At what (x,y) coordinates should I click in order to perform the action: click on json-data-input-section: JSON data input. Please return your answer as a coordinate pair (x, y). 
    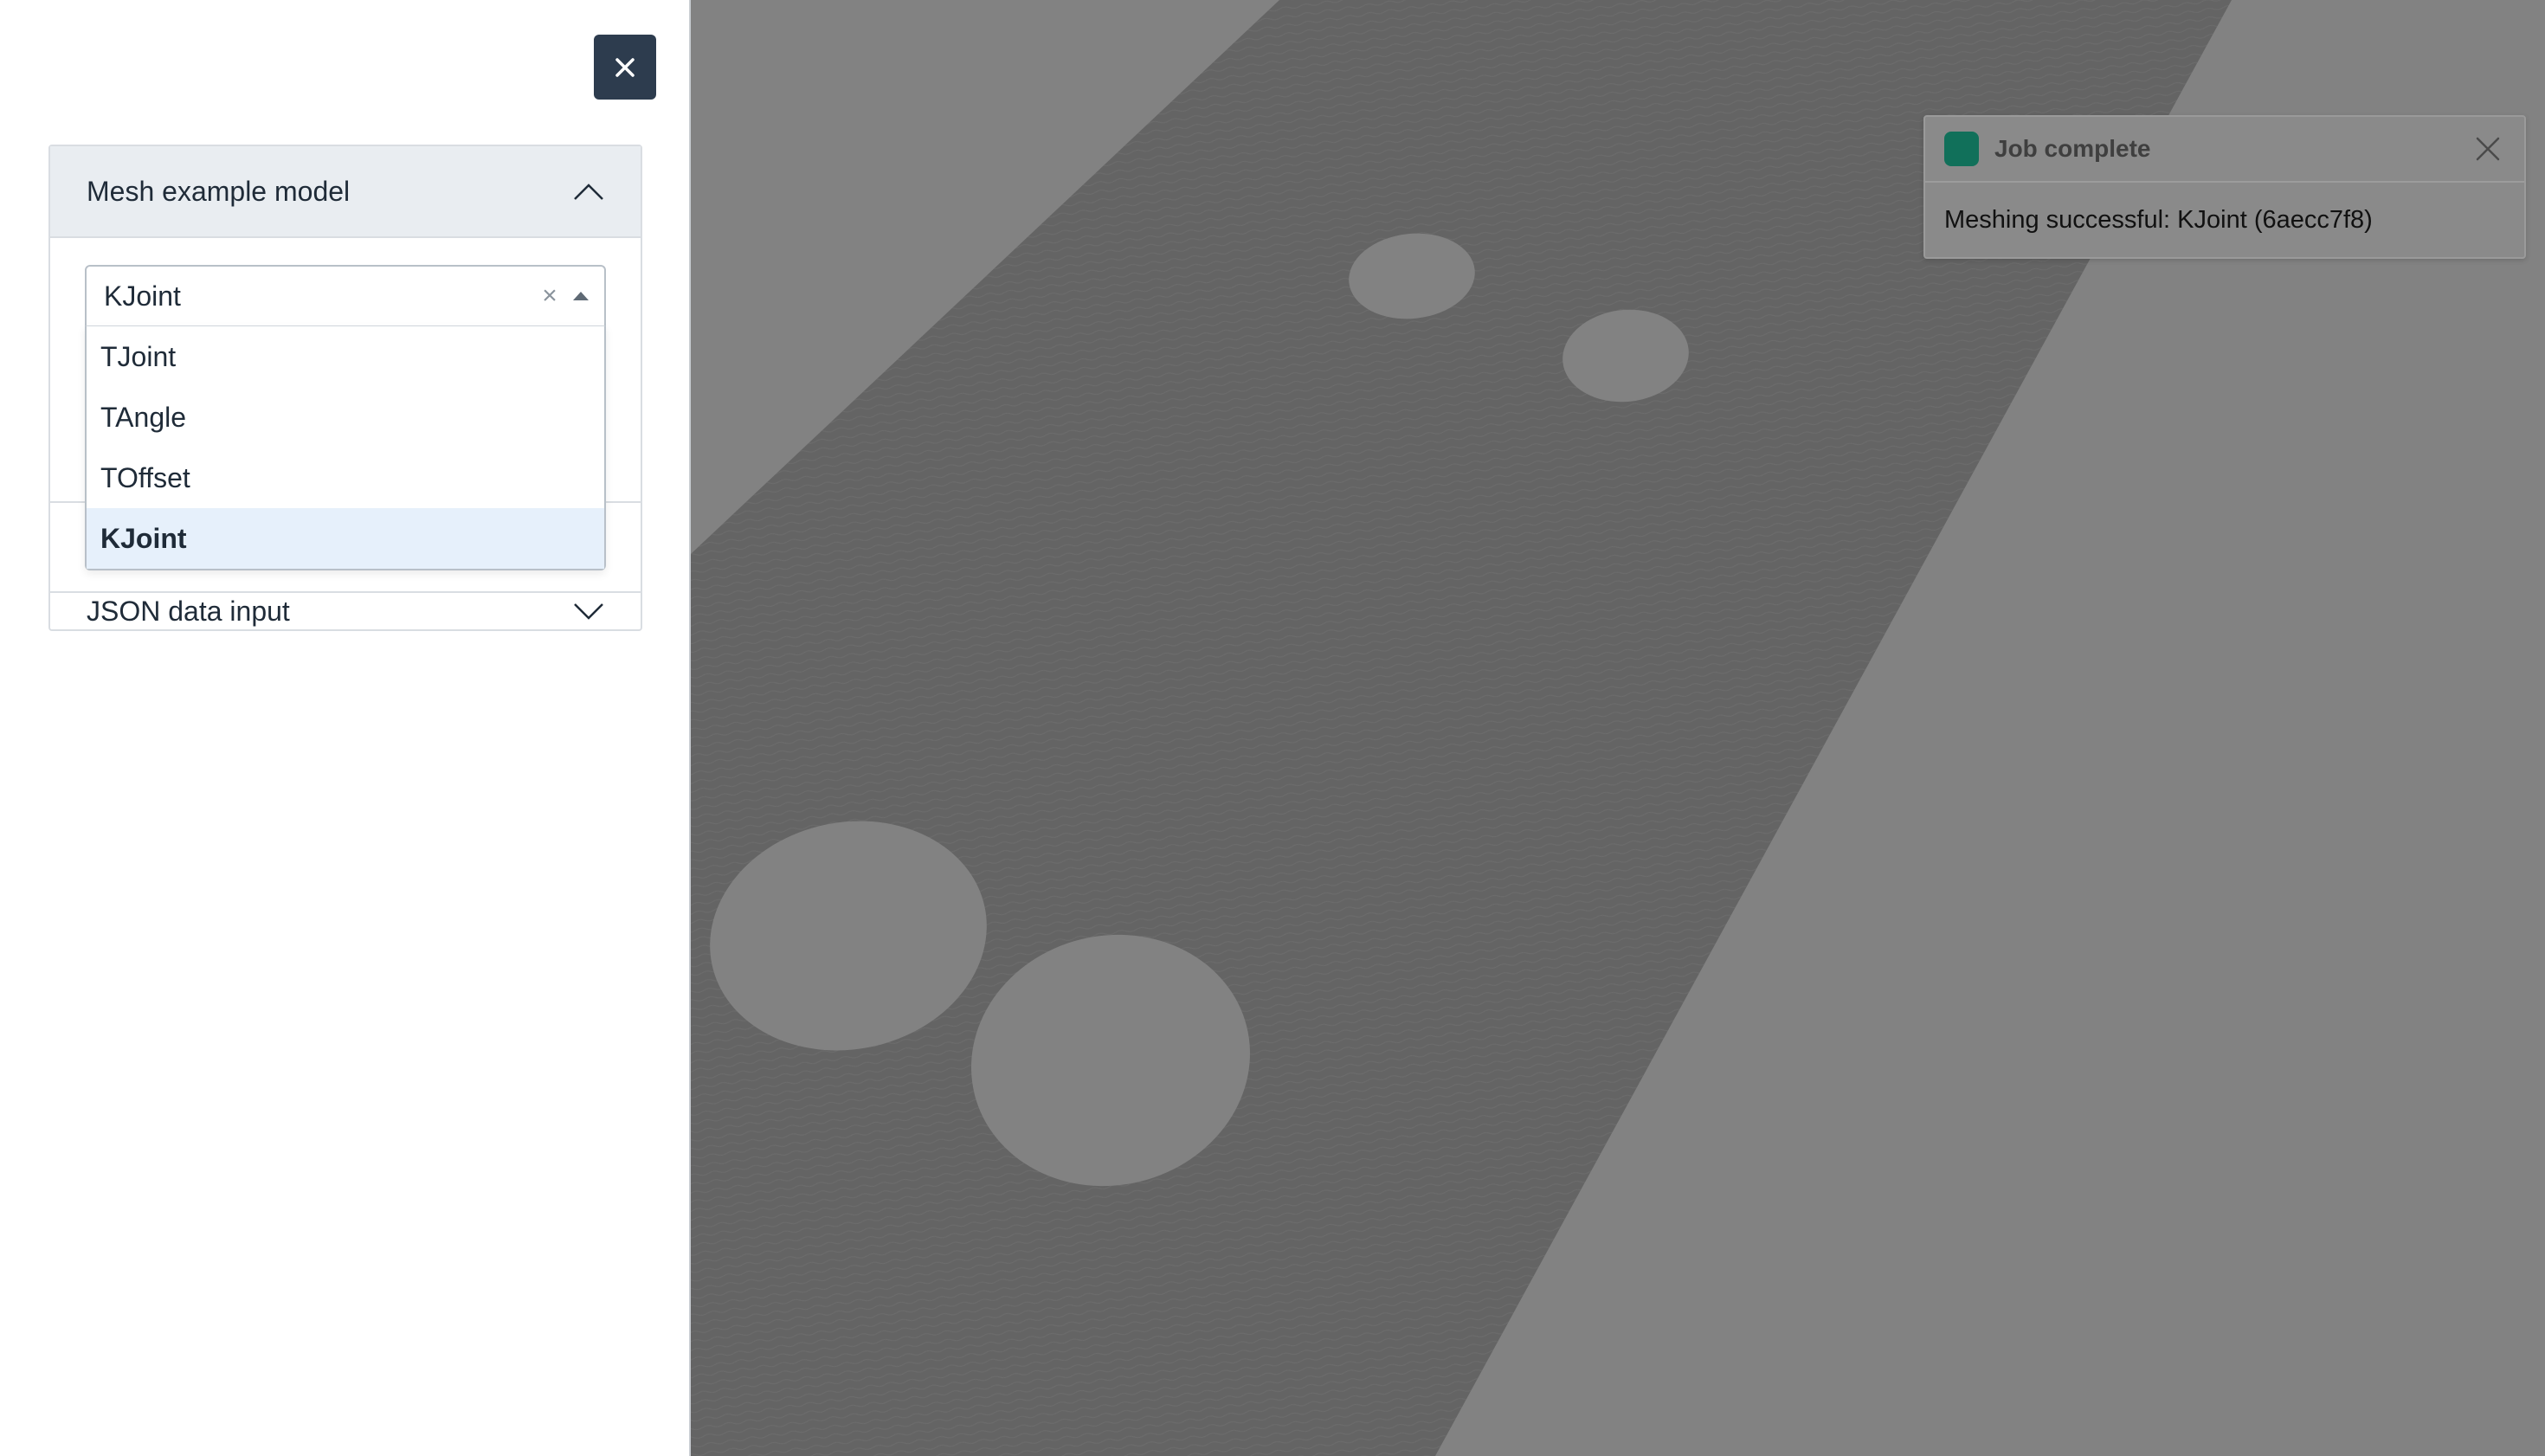
    Looking at the image, I should click on (346, 611).